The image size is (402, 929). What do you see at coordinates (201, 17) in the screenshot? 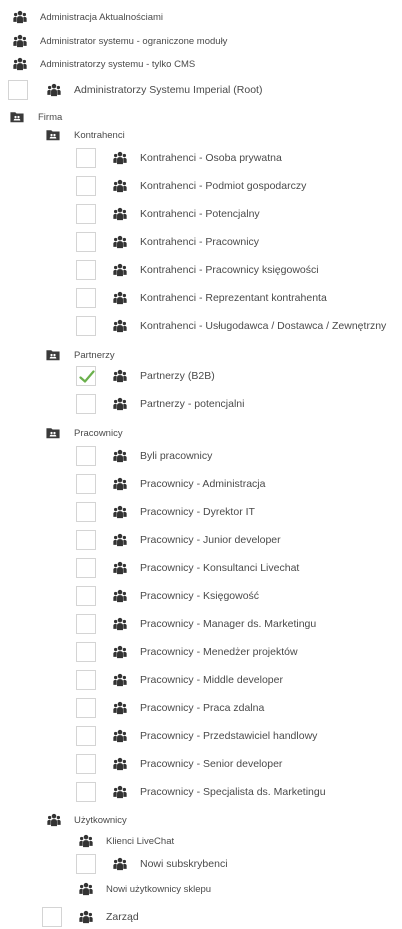
I see `list-item: Administracja Aktualnościami` at bounding box center [201, 17].